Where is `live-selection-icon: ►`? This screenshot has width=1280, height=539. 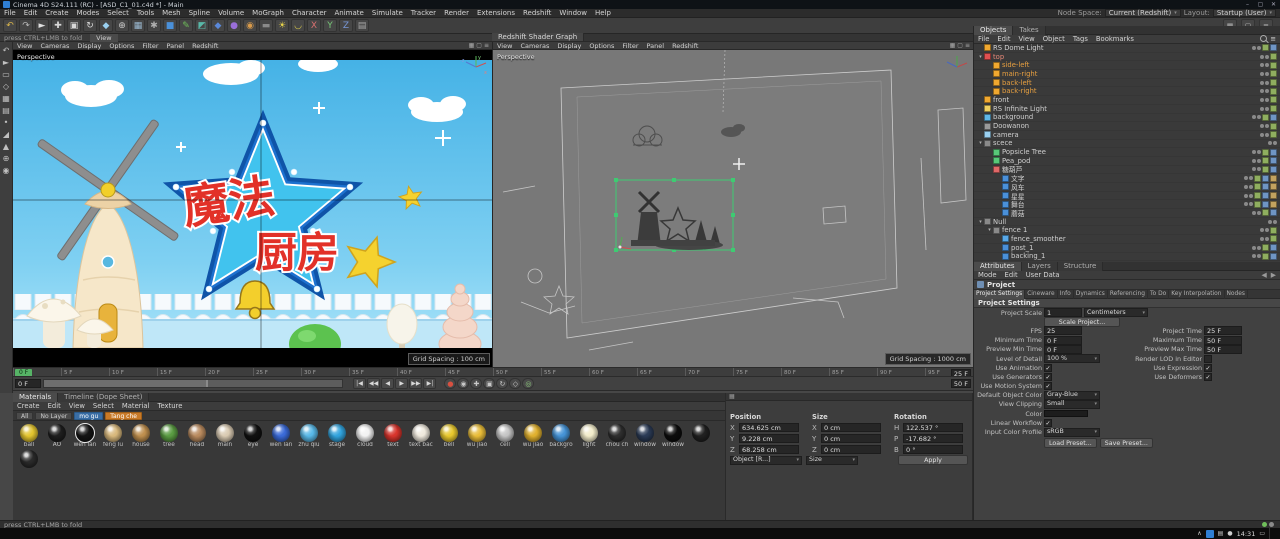 live-selection-icon: ► is located at coordinates (42, 25).